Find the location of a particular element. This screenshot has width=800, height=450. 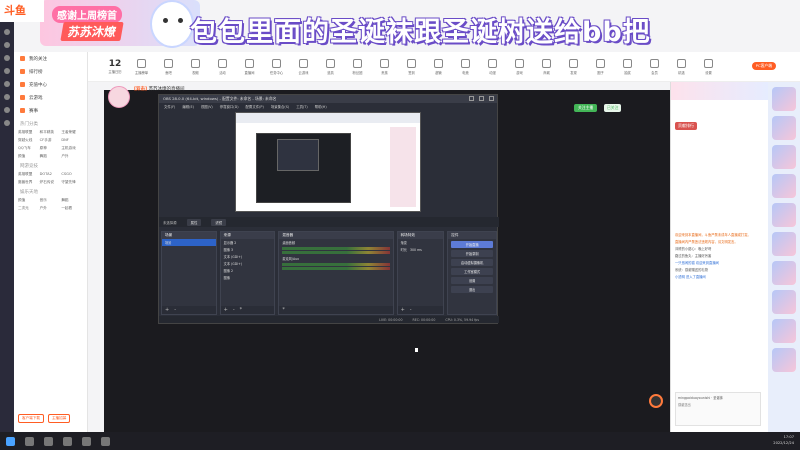

category-link: 一起看 is located at coordinates (72, 208).